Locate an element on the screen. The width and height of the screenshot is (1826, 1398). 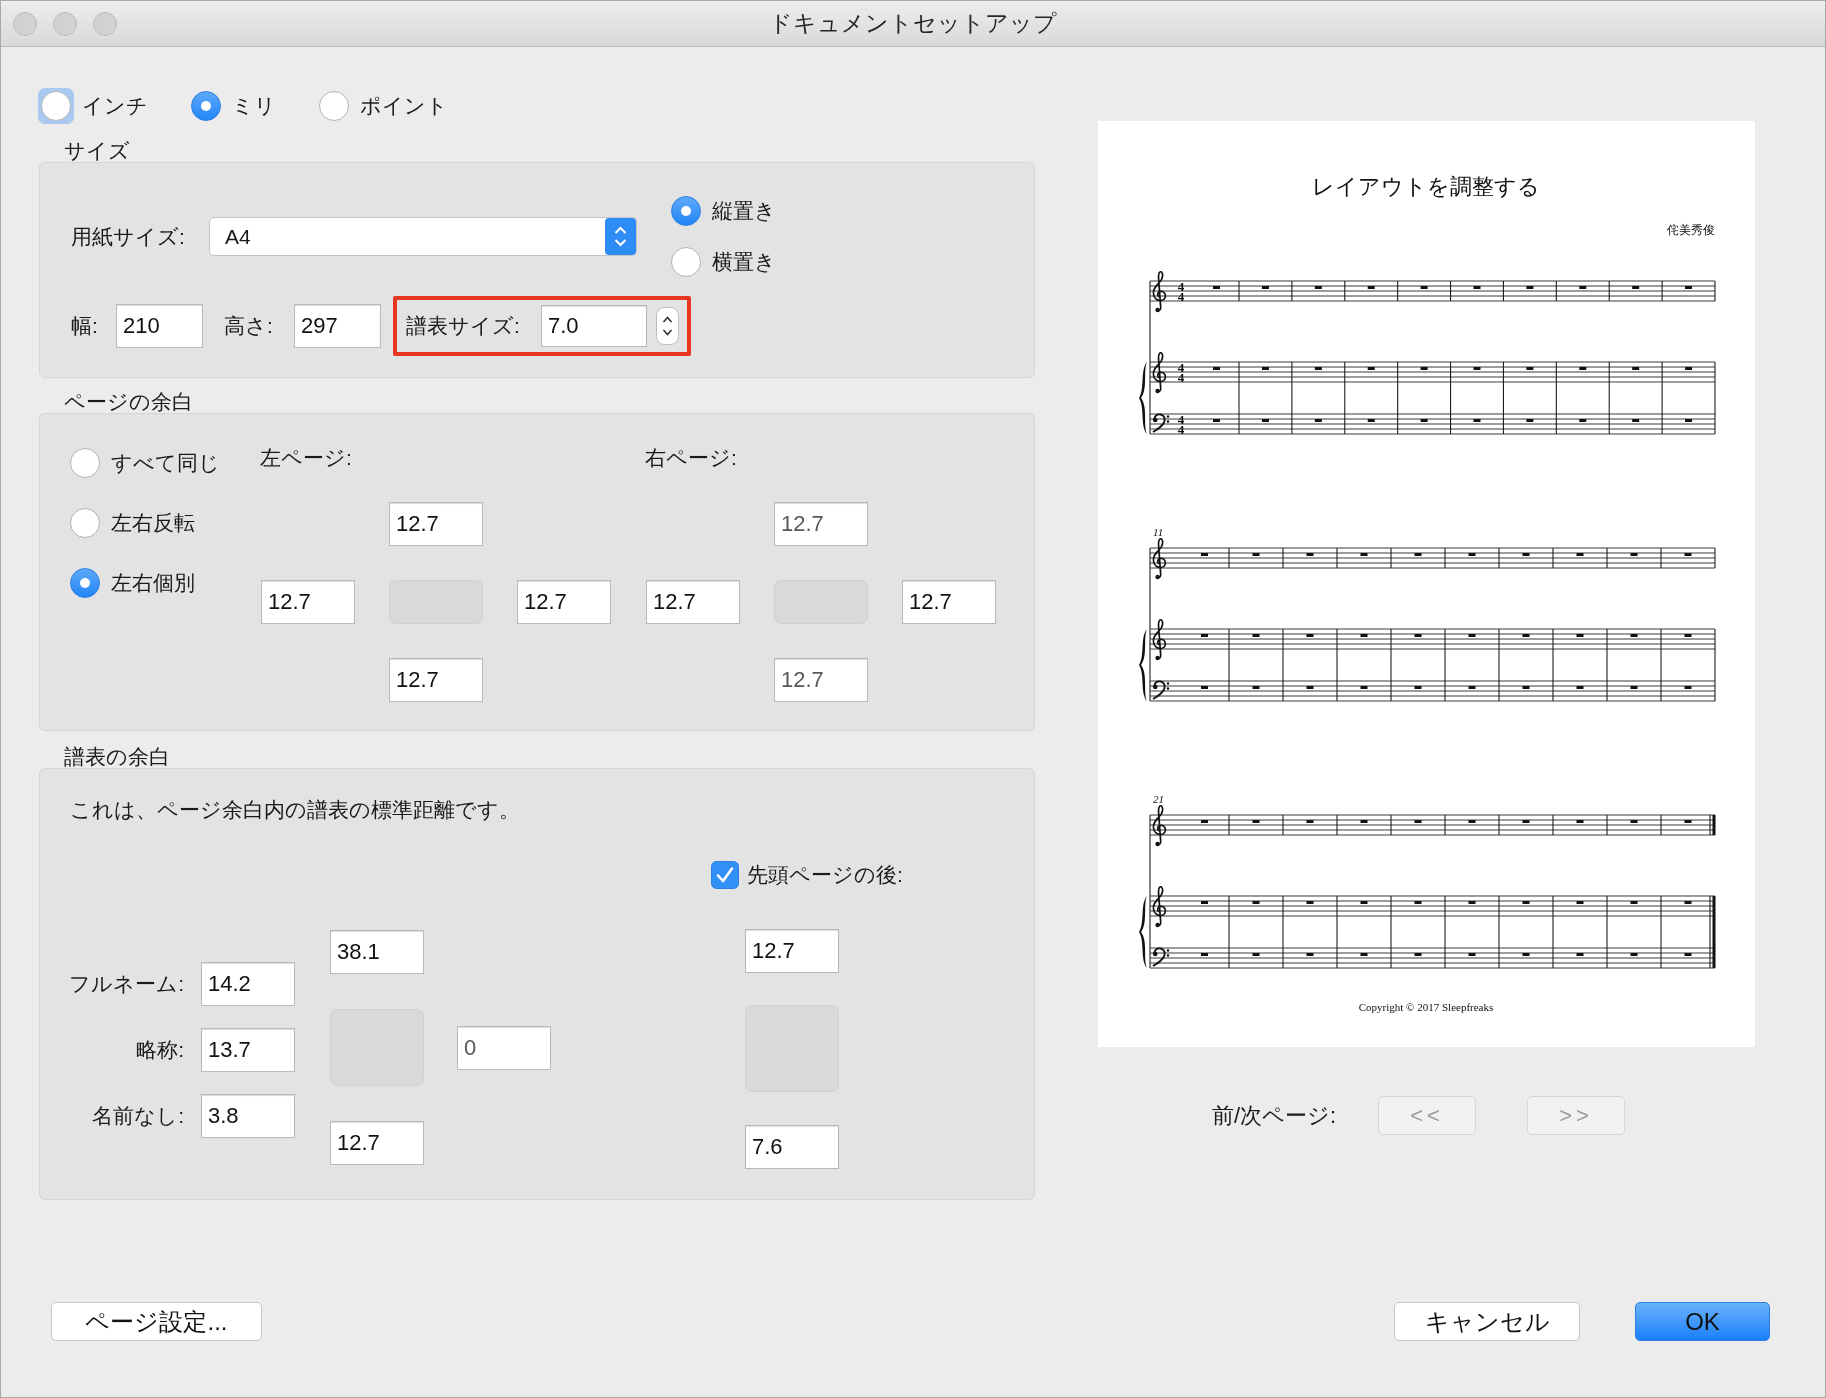
group-title: ページの余白 is located at coordinates (128, 402).